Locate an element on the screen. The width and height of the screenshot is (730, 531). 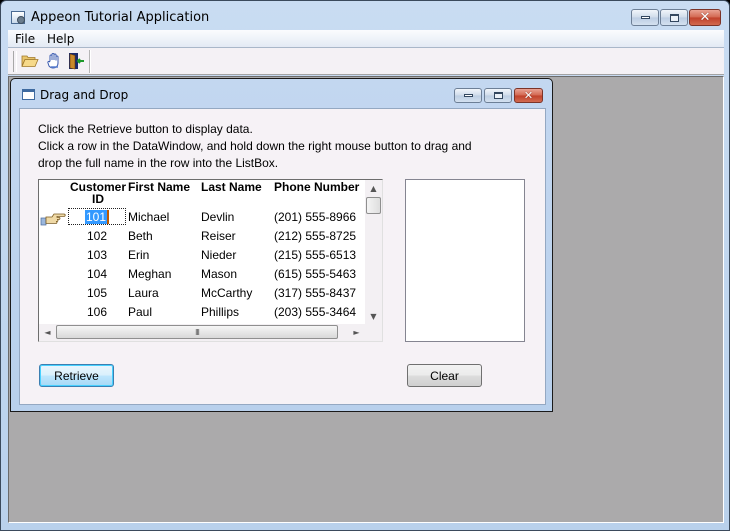
cell-customer-id: 104 is located at coordinates (97, 274).